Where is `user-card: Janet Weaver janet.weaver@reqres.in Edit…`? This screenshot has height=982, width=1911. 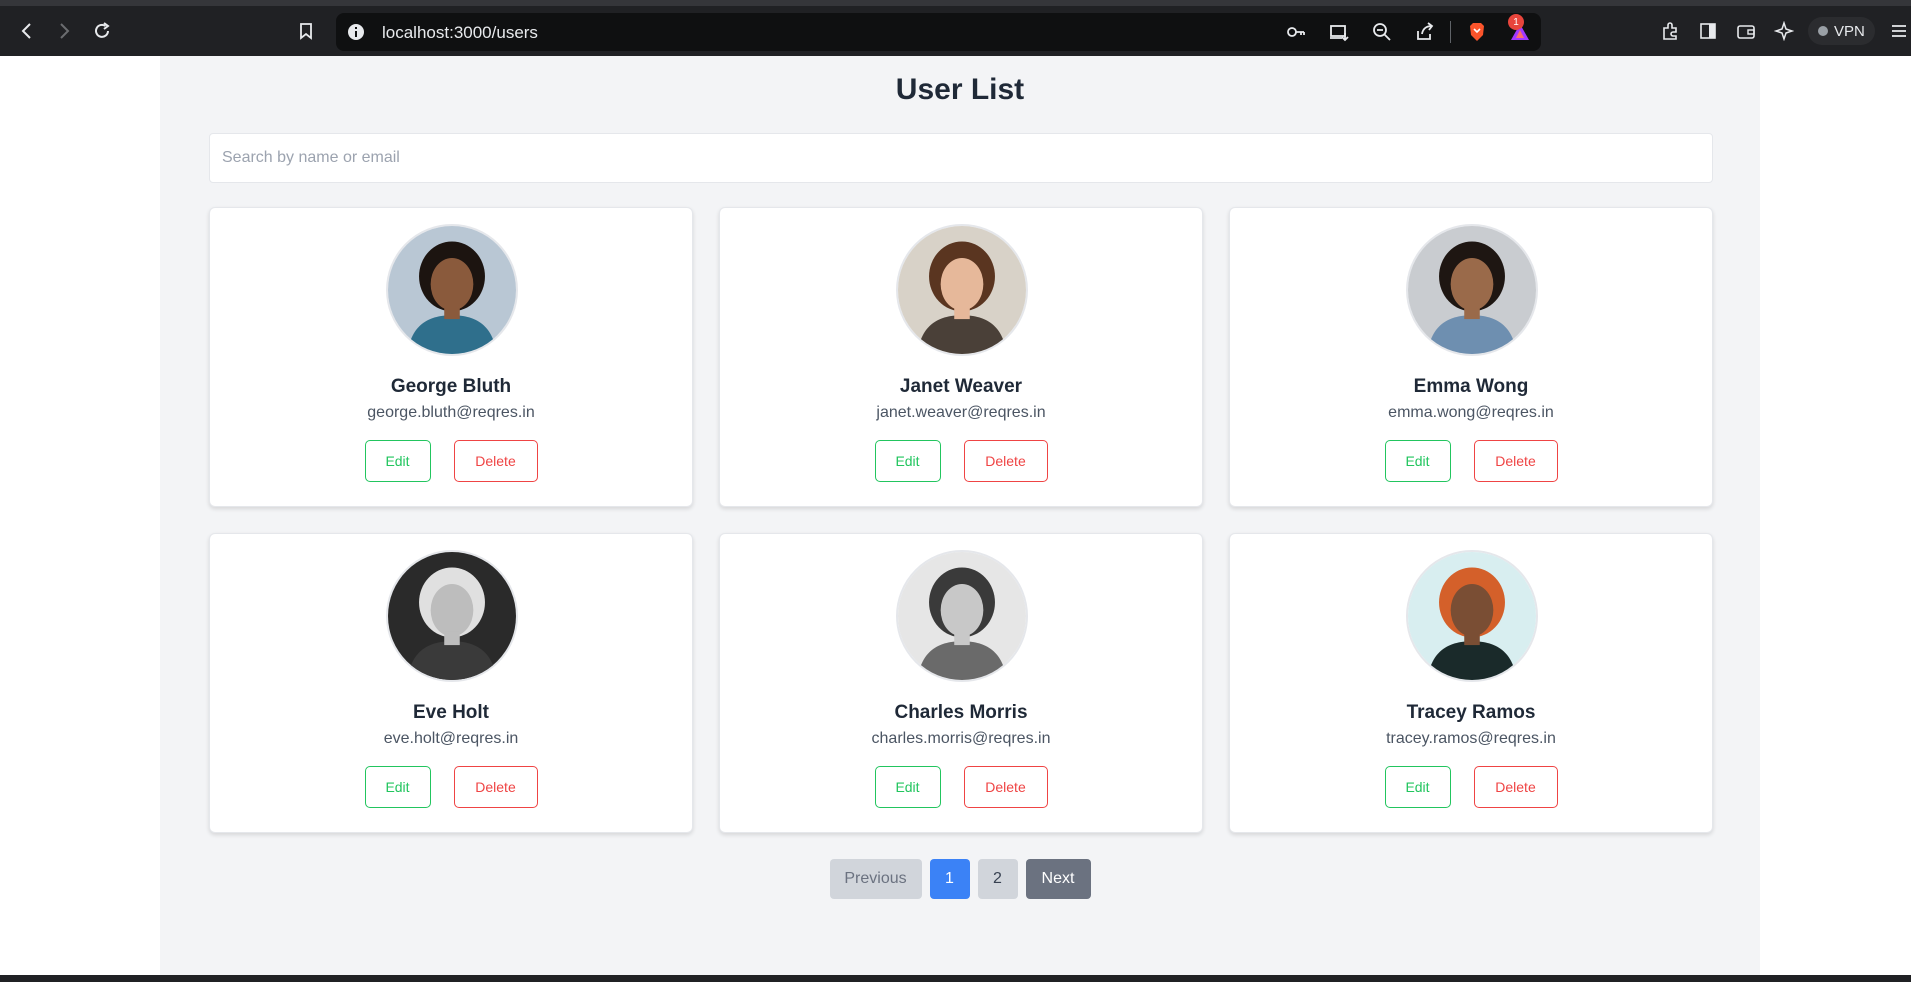
user-card: Janet Weaver janet.weaver@reqres.in Edit… is located at coordinates (961, 357).